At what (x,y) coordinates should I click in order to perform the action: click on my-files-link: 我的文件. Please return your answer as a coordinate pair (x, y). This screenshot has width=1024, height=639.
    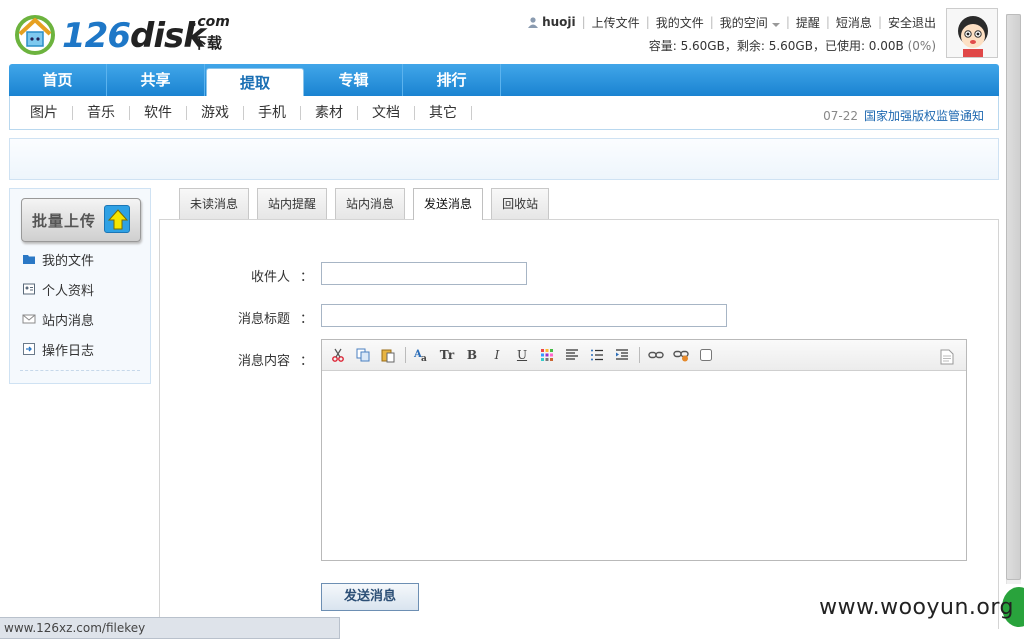
    Looking at the image, I should click on (680, 22).